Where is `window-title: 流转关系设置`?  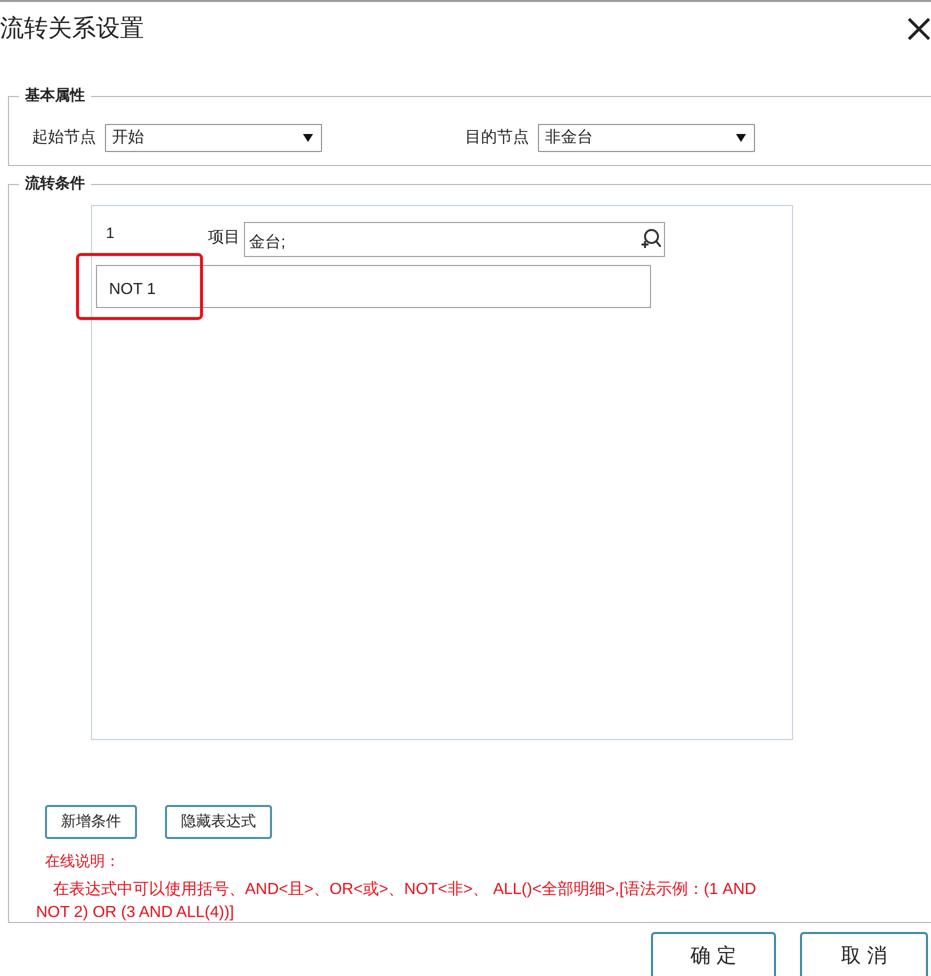 window-title: 流转关系设置 is located at coordinates (72, 29).